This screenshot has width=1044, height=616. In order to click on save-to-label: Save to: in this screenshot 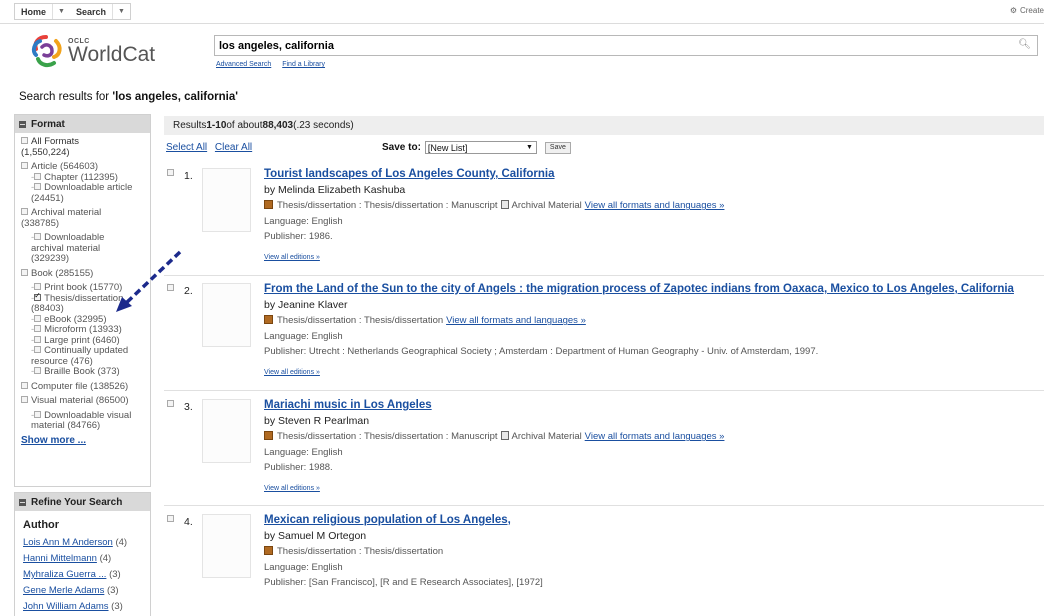, I will do `click(401, 147)`.